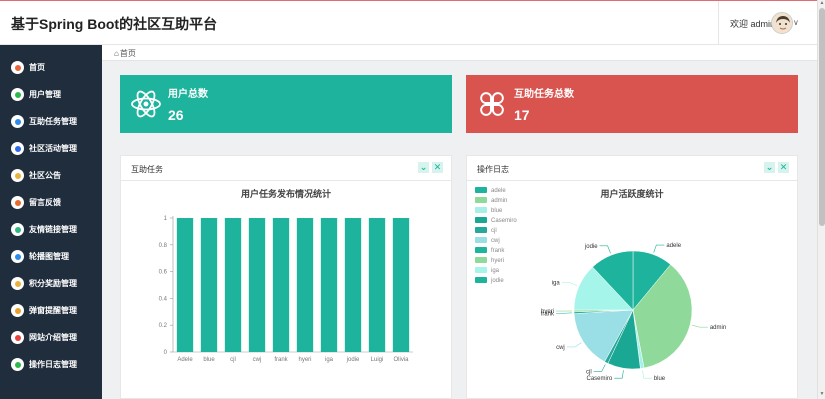 The image size is (825, 399). I want to click on legend-label: frank, so click(498, 251).